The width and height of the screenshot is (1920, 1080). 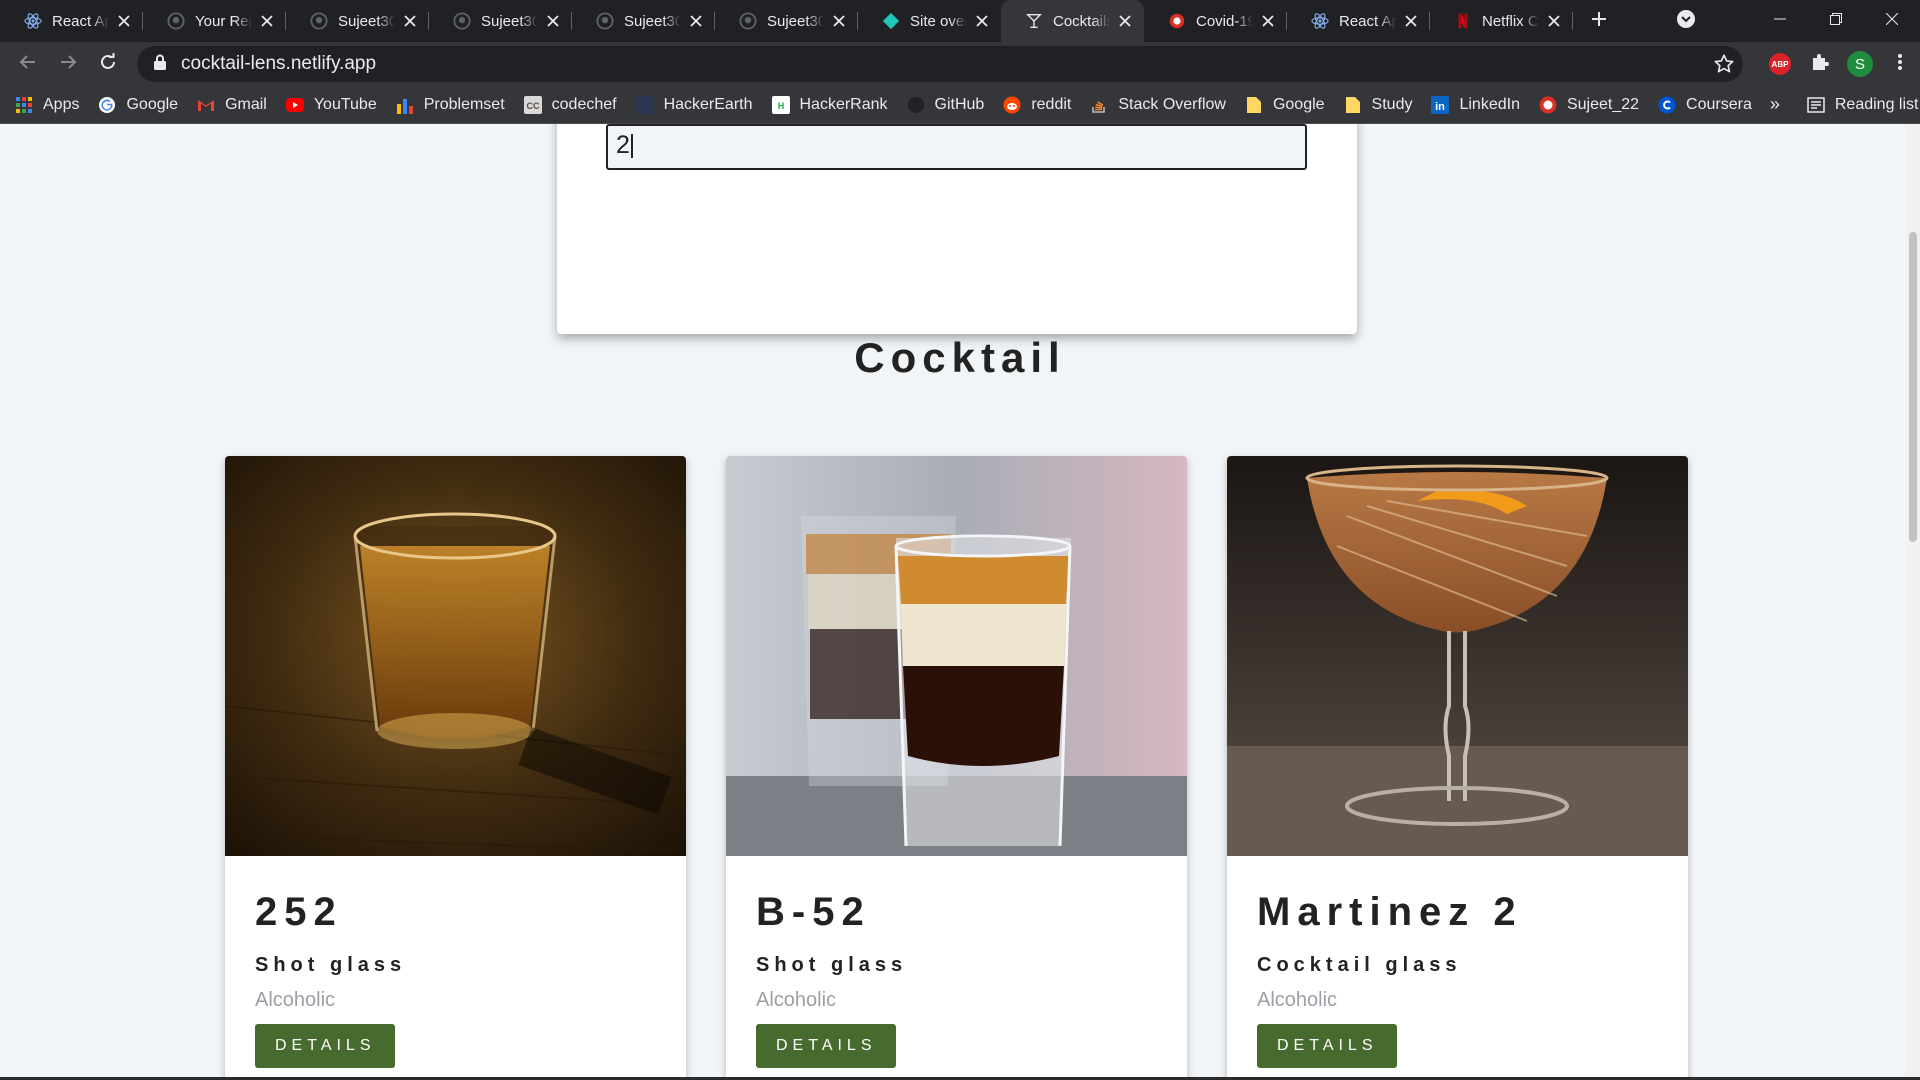 I want to click on tab-react-app-1: React App, so click(x=71, y=21).